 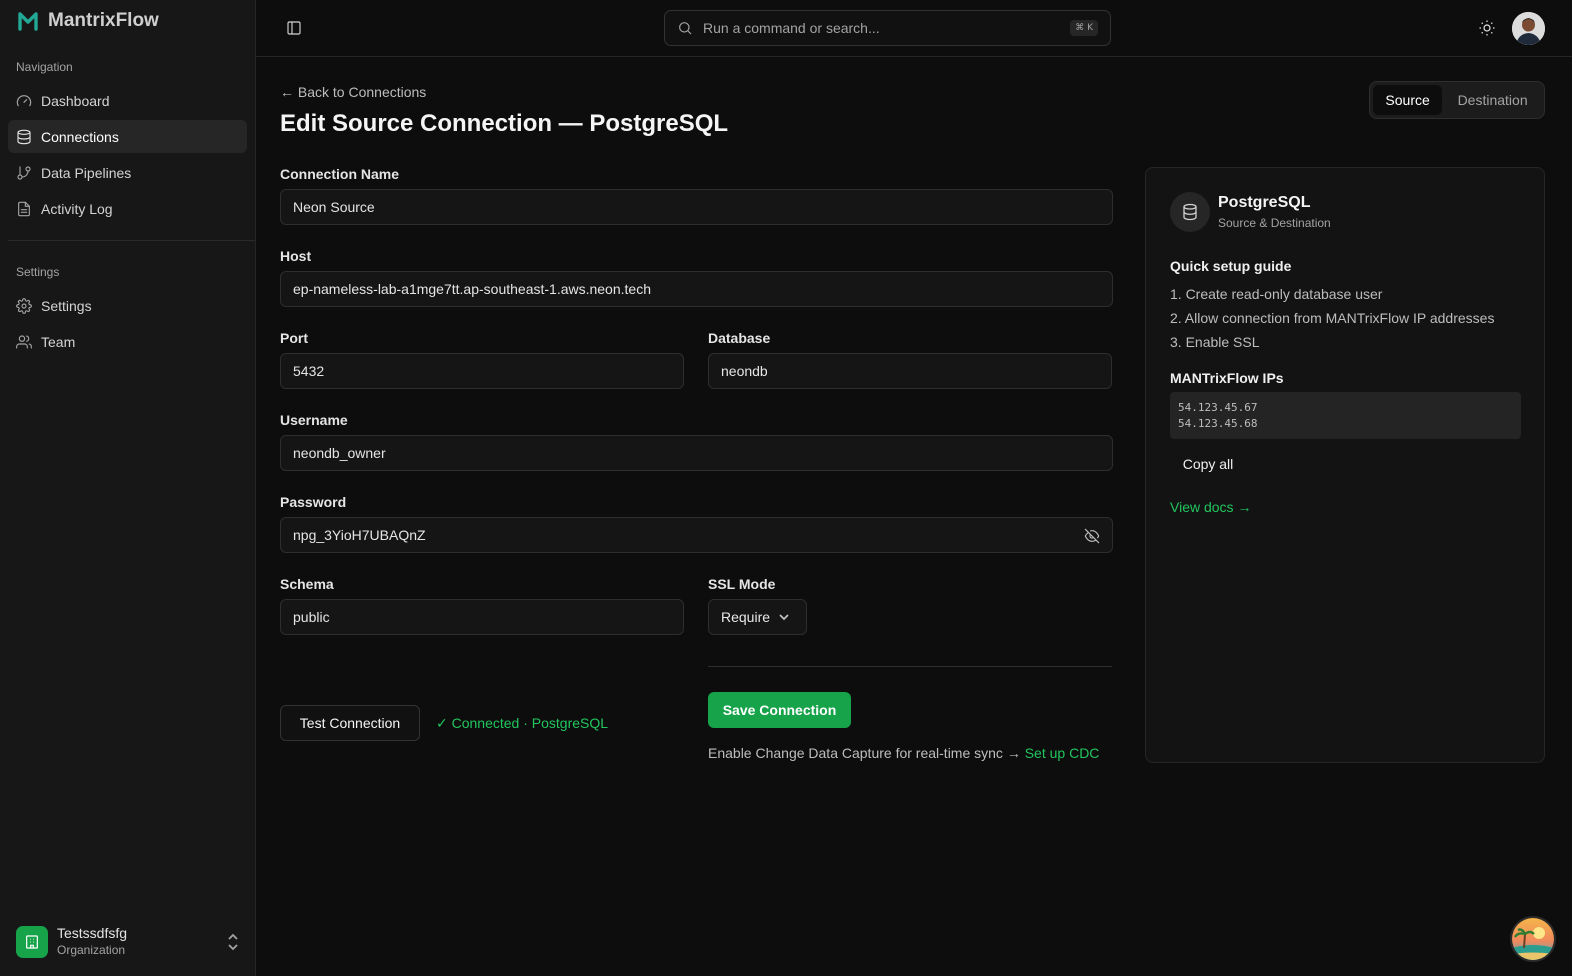 I want to click on host-label: Host, so click(x=296, y=256).